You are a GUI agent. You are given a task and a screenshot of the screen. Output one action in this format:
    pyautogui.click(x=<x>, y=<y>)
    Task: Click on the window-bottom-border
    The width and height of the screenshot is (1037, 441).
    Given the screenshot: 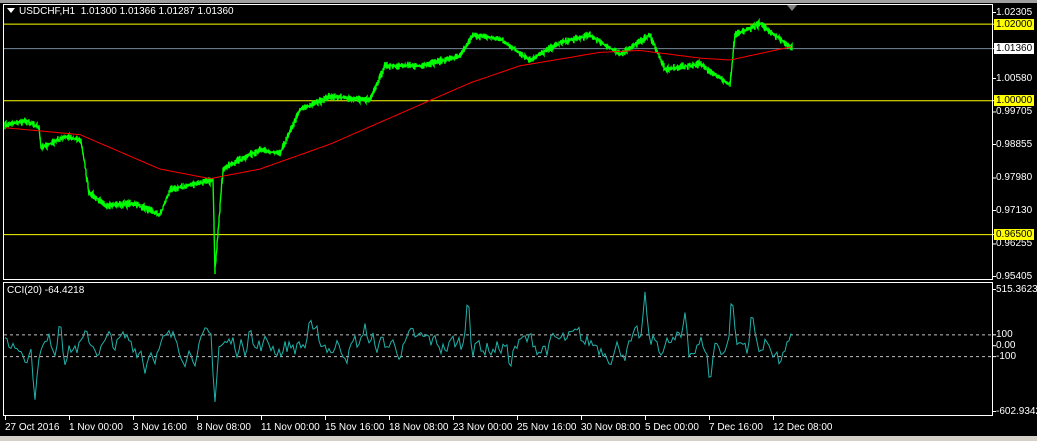 What is the action you would take?
    pyautogui.click(x=518, y=438)
    